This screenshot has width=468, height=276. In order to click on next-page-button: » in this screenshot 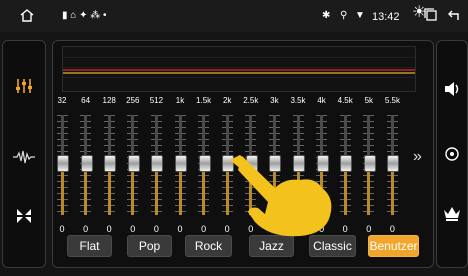, I will do `click(417, 157)`.